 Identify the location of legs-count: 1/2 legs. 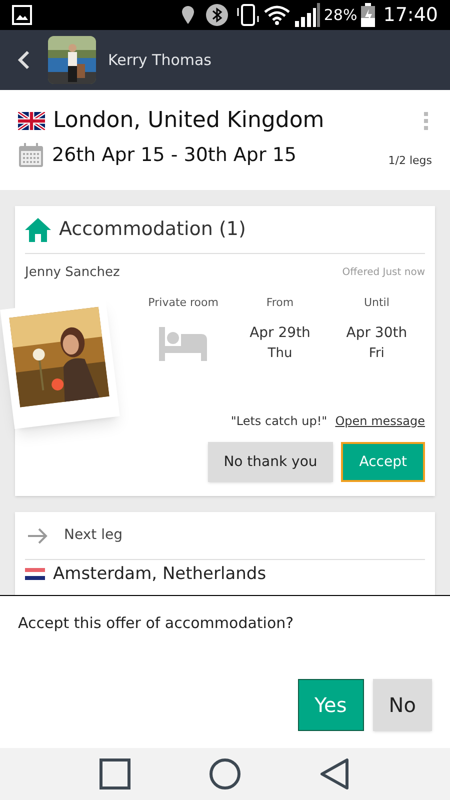
(410, 161).